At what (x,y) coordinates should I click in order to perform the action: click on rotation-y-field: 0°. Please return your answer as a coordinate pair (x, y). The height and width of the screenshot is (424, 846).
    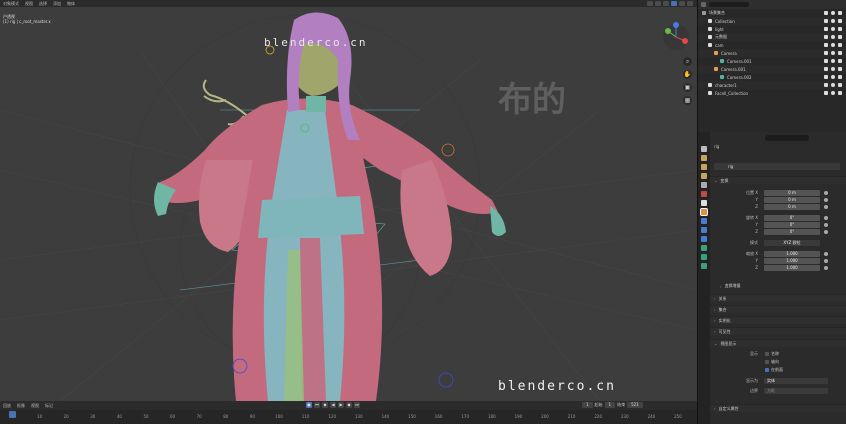
    Looking at the image, I should click on (792, 225).